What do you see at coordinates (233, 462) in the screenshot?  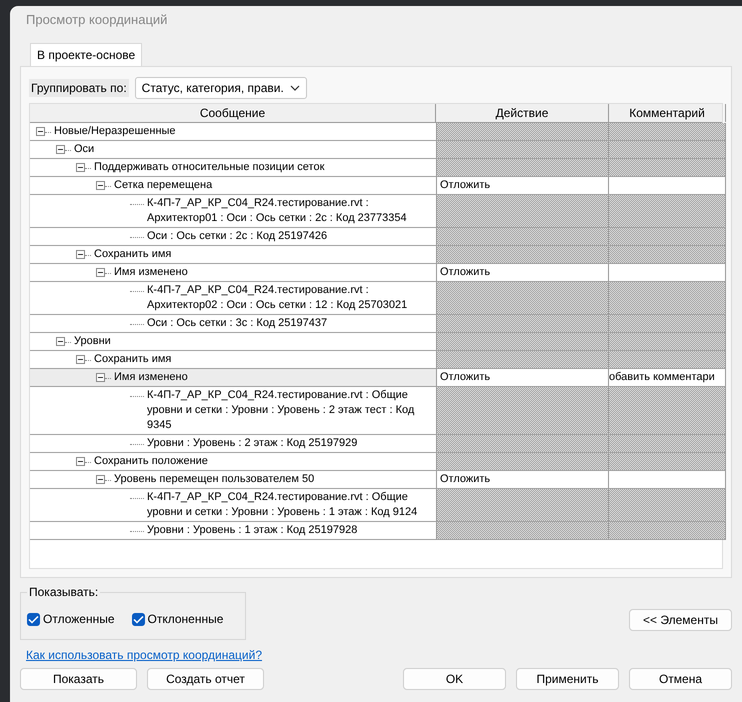 I see `table-row: Сохранить положение` at bounding box center [233, 462].